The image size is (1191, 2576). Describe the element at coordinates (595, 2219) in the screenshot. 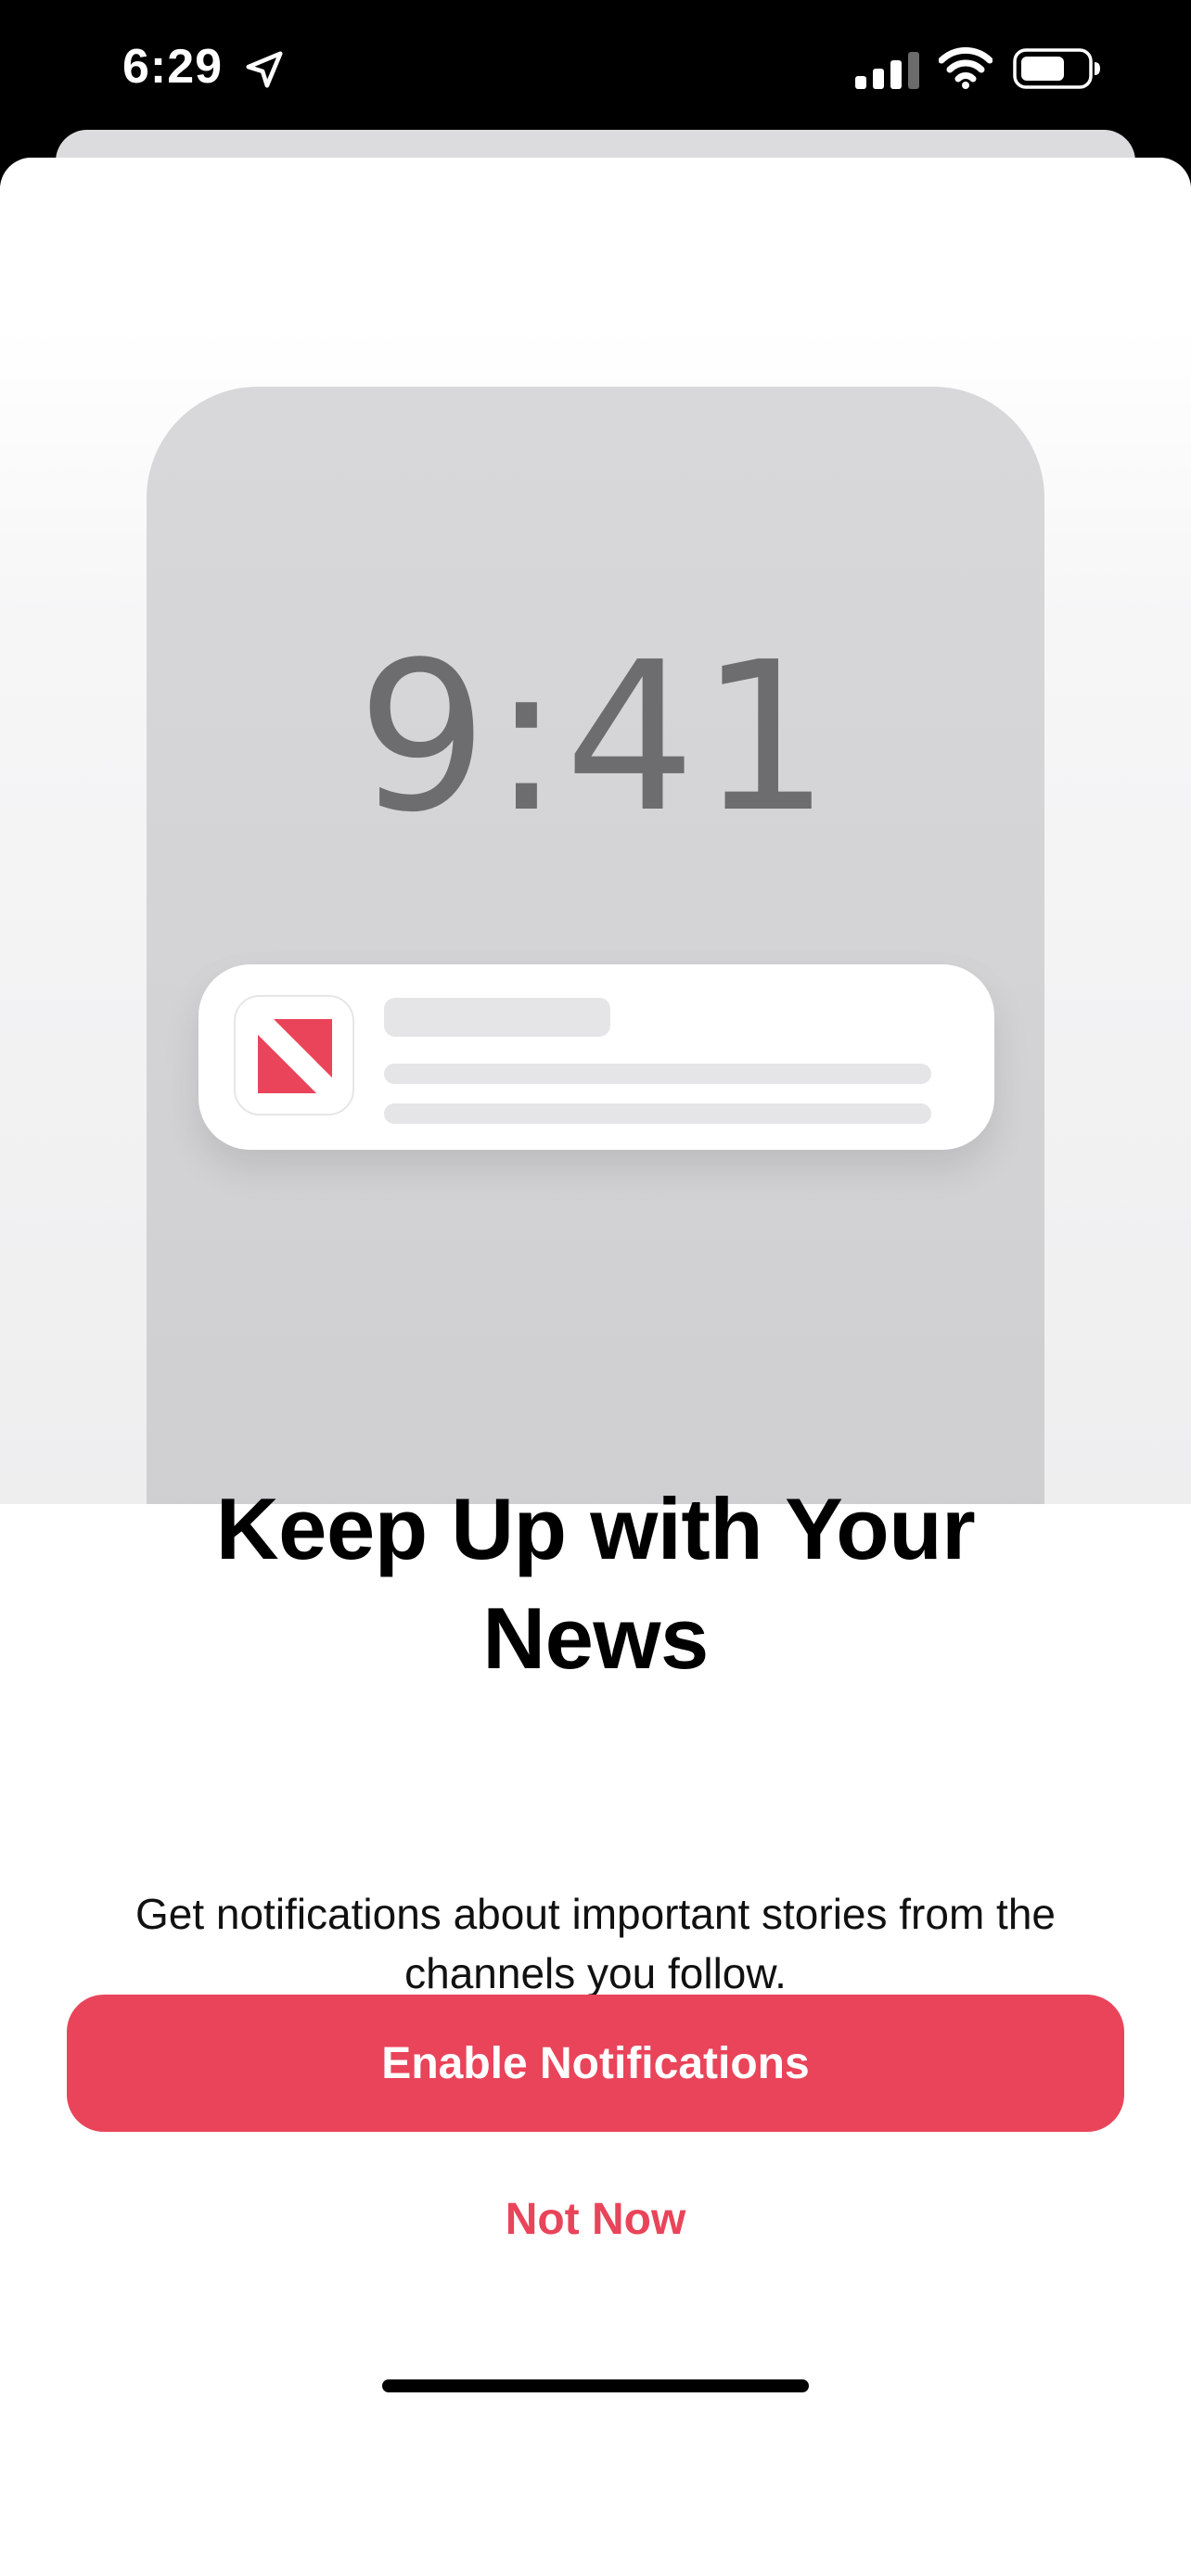

I see `not-now-button: Not Now` at that location.